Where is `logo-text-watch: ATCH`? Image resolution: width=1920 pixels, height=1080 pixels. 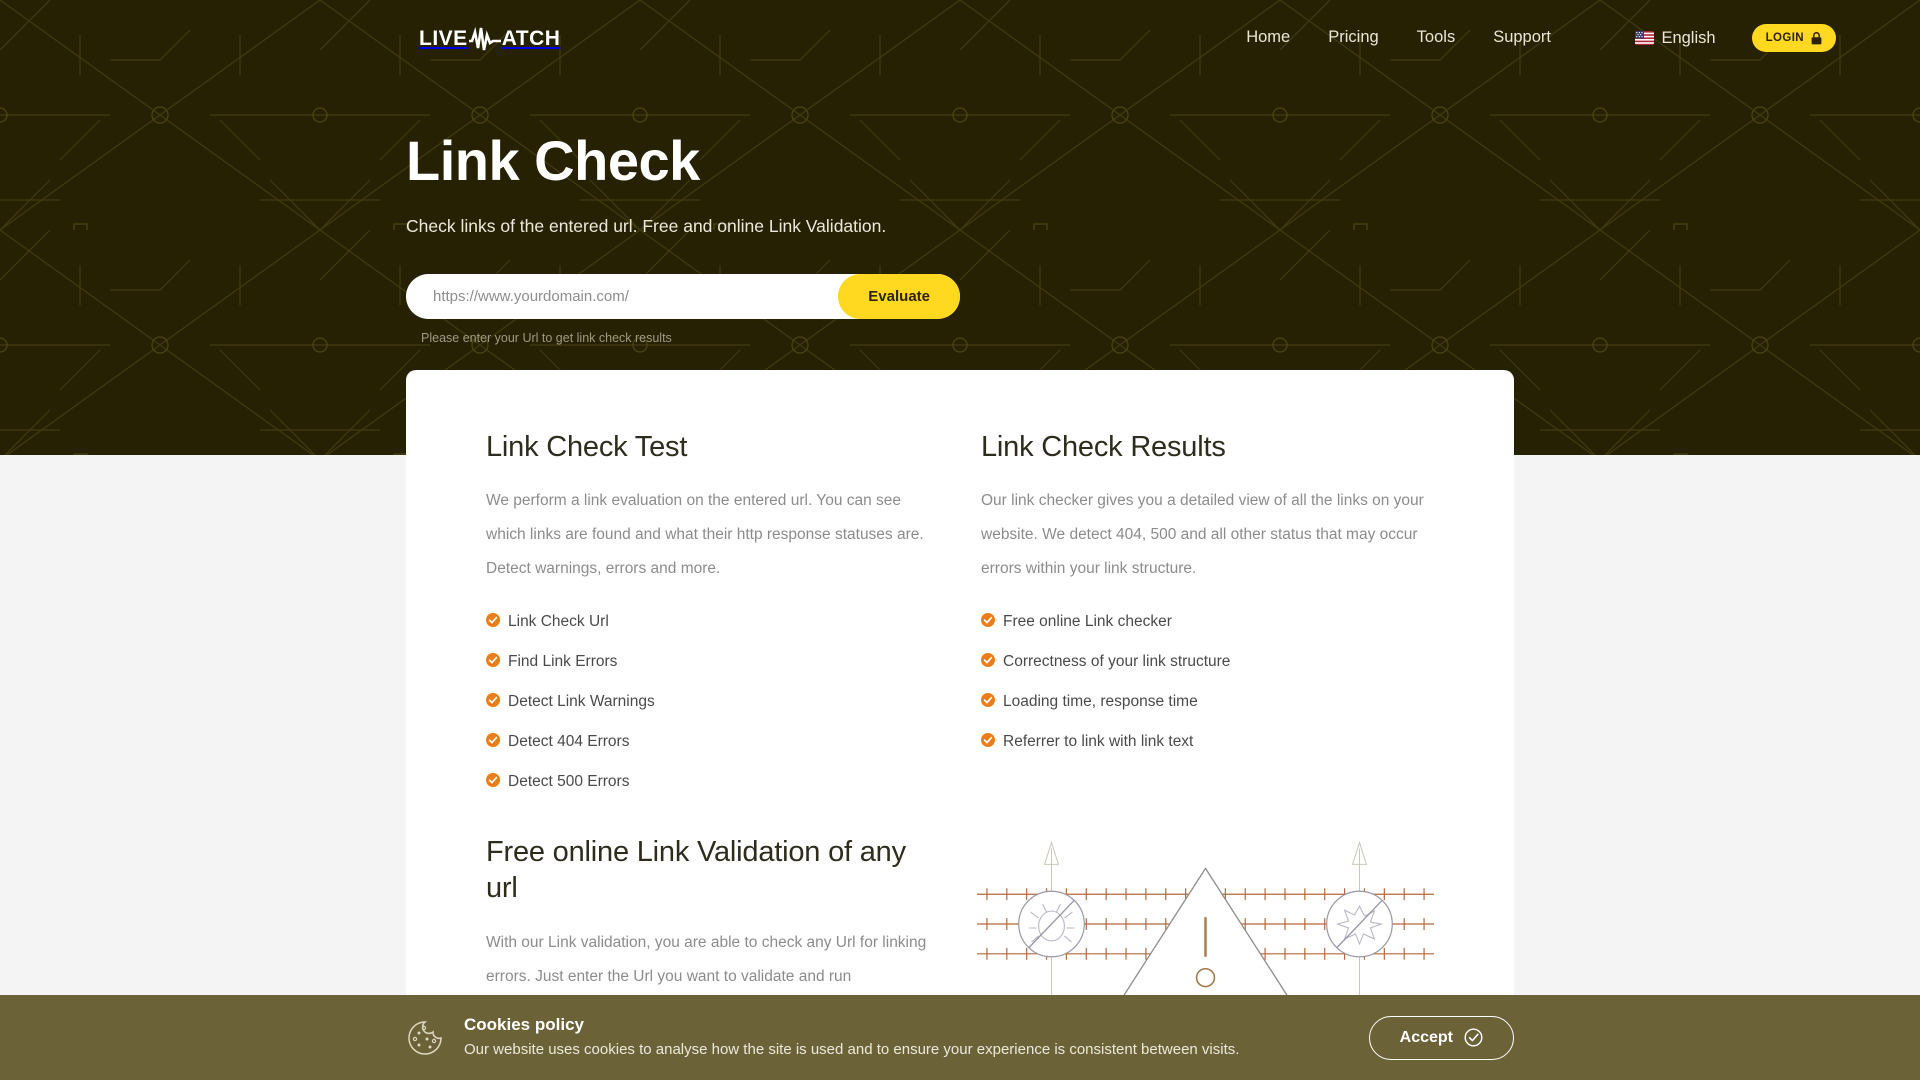
logo-text-watch: ATCH is located at coordinates (531, 38).